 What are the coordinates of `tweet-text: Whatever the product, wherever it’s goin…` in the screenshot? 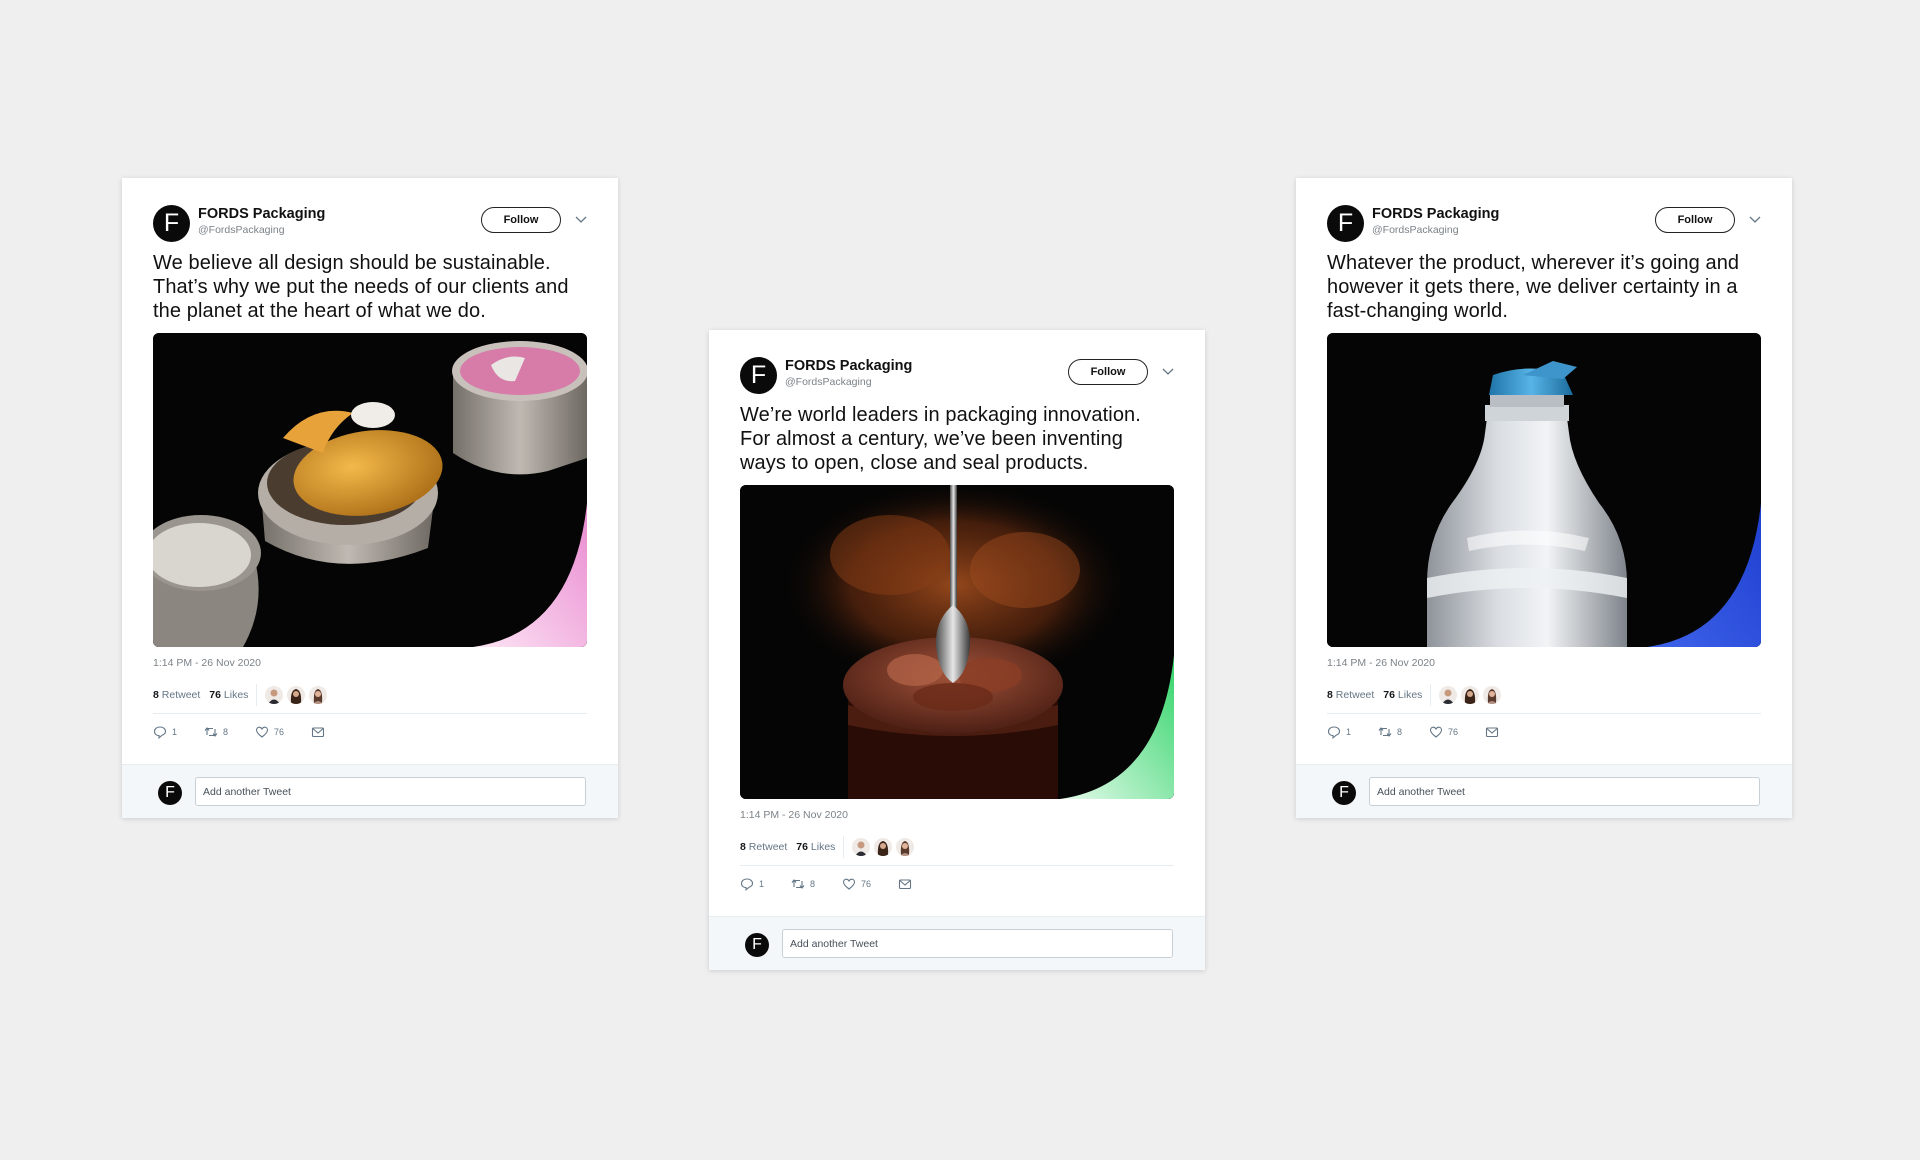 It's located at (1533, 287).